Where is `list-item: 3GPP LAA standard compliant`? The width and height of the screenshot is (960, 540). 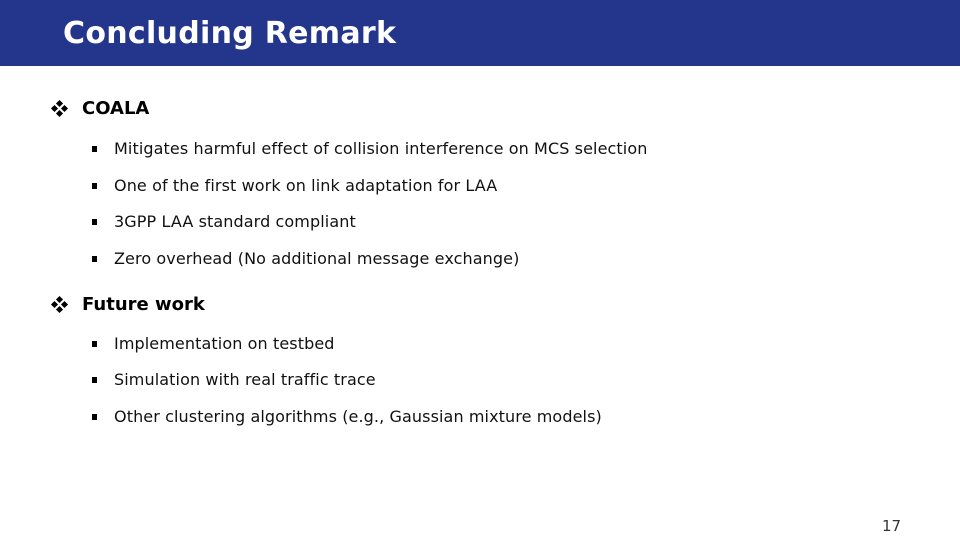 list-item: 3GPP LAA standard compliant is located at coordinates (224, 222).